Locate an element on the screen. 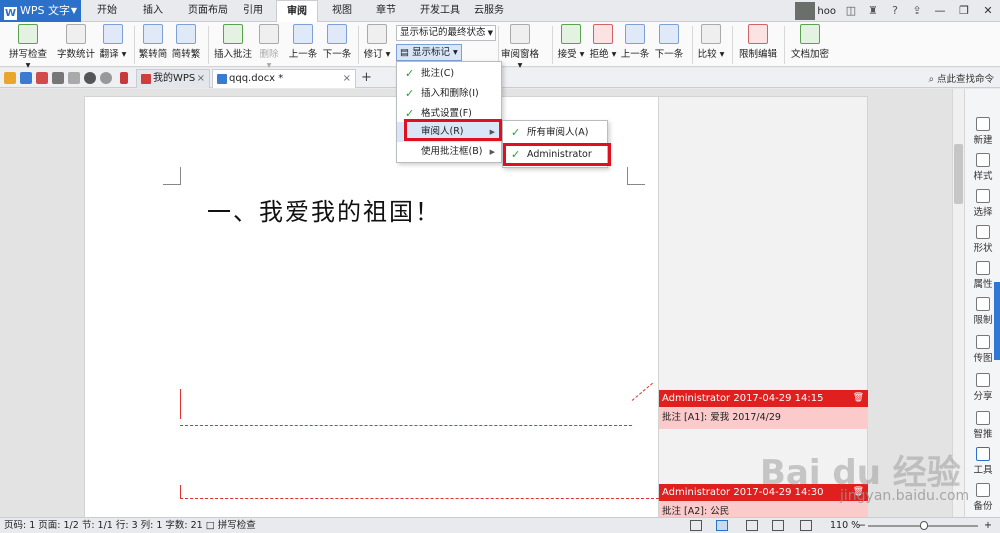 The image size is (1000, 533). panel-smart-push: 智推 is located at coordinates (982, 425).